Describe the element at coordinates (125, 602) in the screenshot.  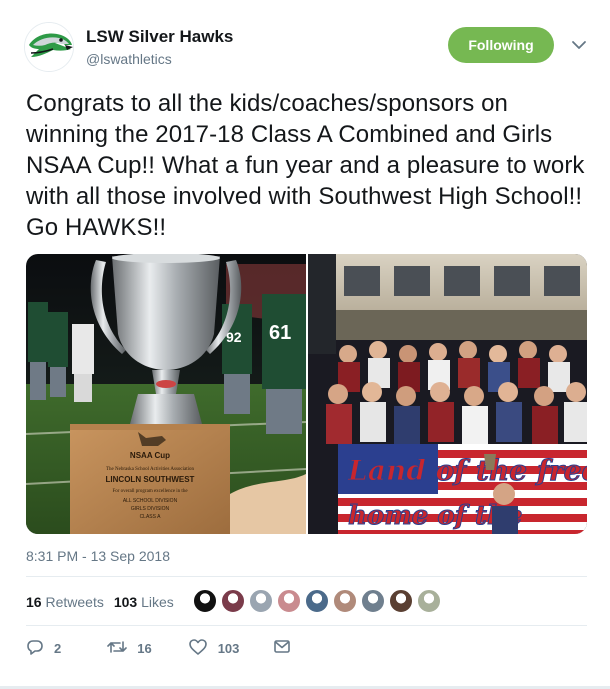
I see `likes-count: 103` at that location.